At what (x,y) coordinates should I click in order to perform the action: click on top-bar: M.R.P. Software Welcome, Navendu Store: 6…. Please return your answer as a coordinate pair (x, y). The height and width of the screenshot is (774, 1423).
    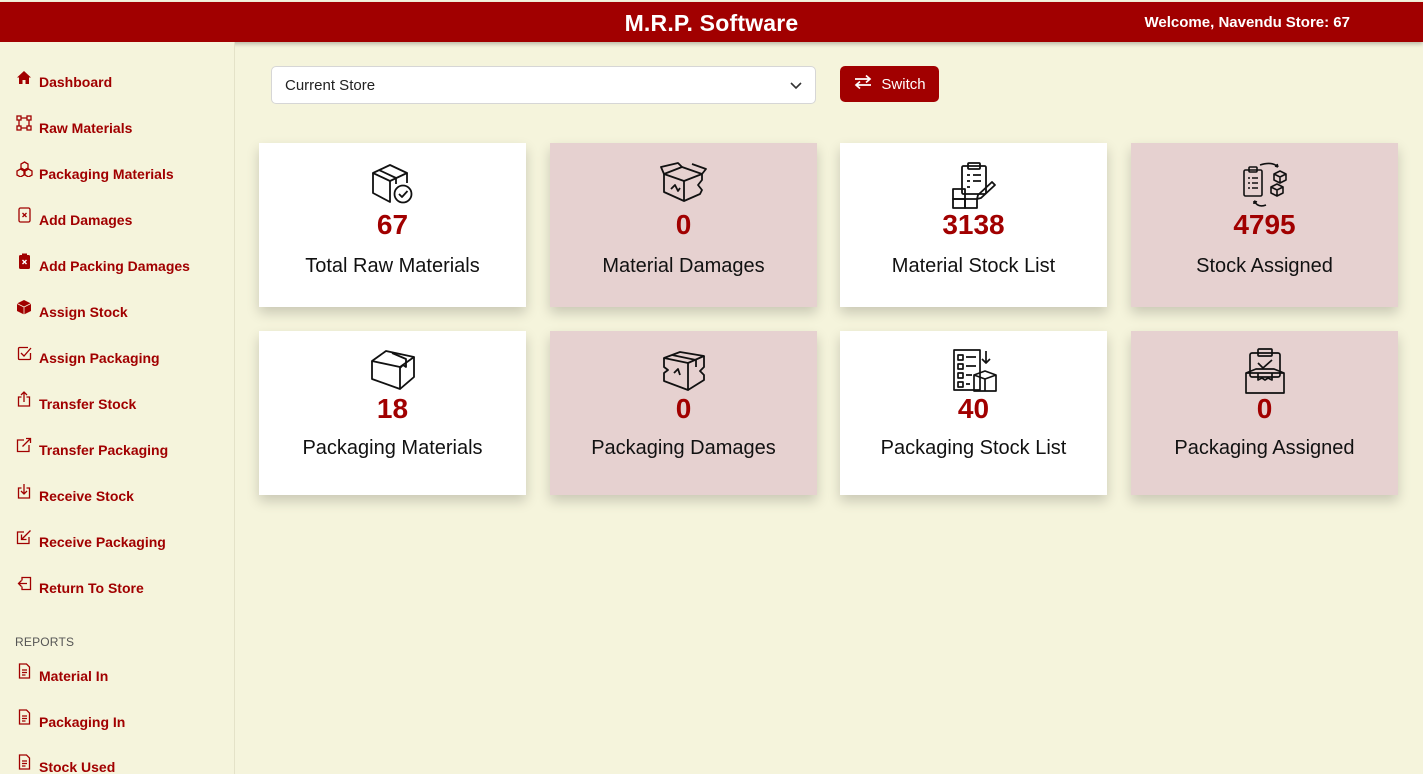
    Looking at the image, I should click on (711, 22).